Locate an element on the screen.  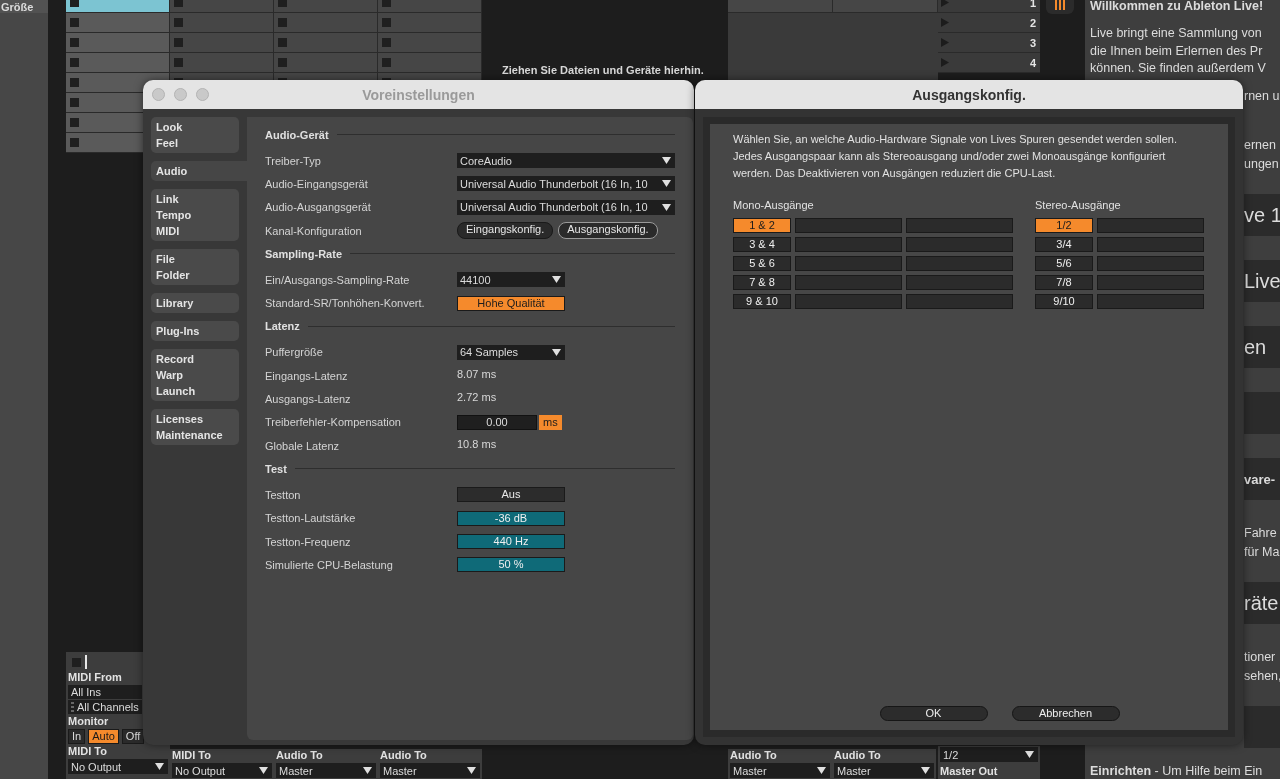
dialog-button: OK is located at coordinates (933, 713).